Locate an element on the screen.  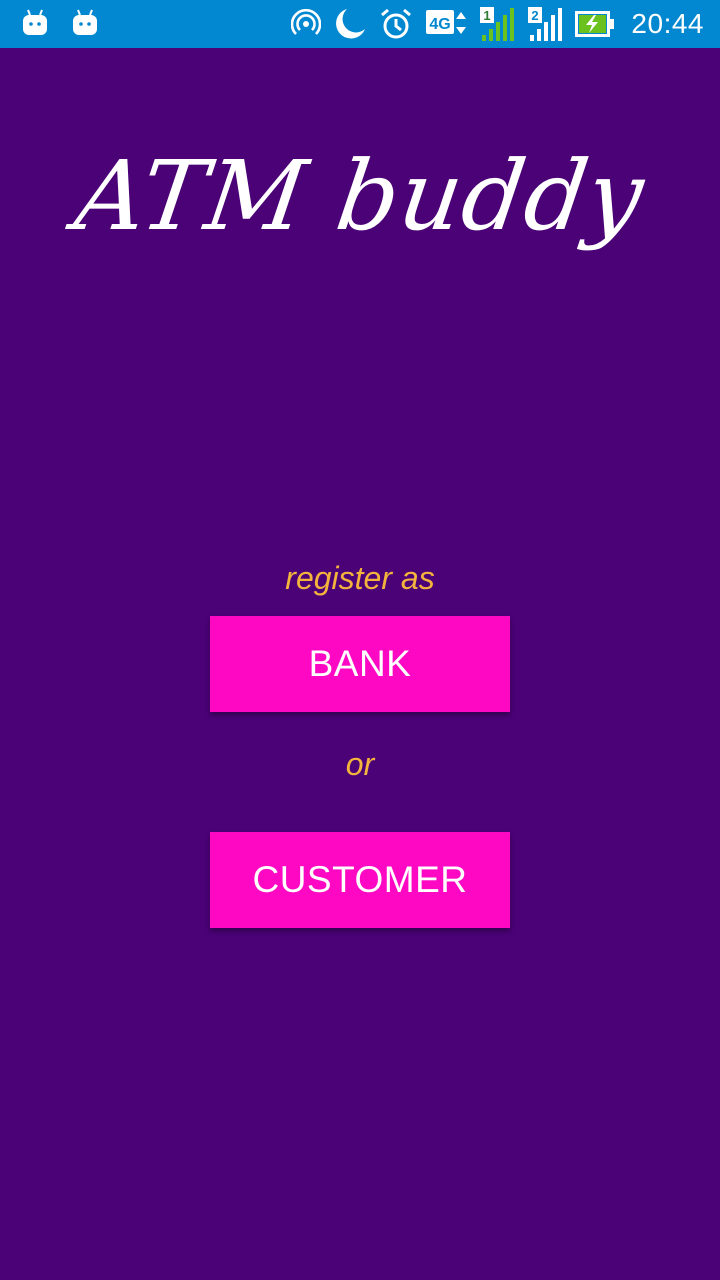
status-bar: 4G 1 2 20:44 is located at coordinates (360, 24).